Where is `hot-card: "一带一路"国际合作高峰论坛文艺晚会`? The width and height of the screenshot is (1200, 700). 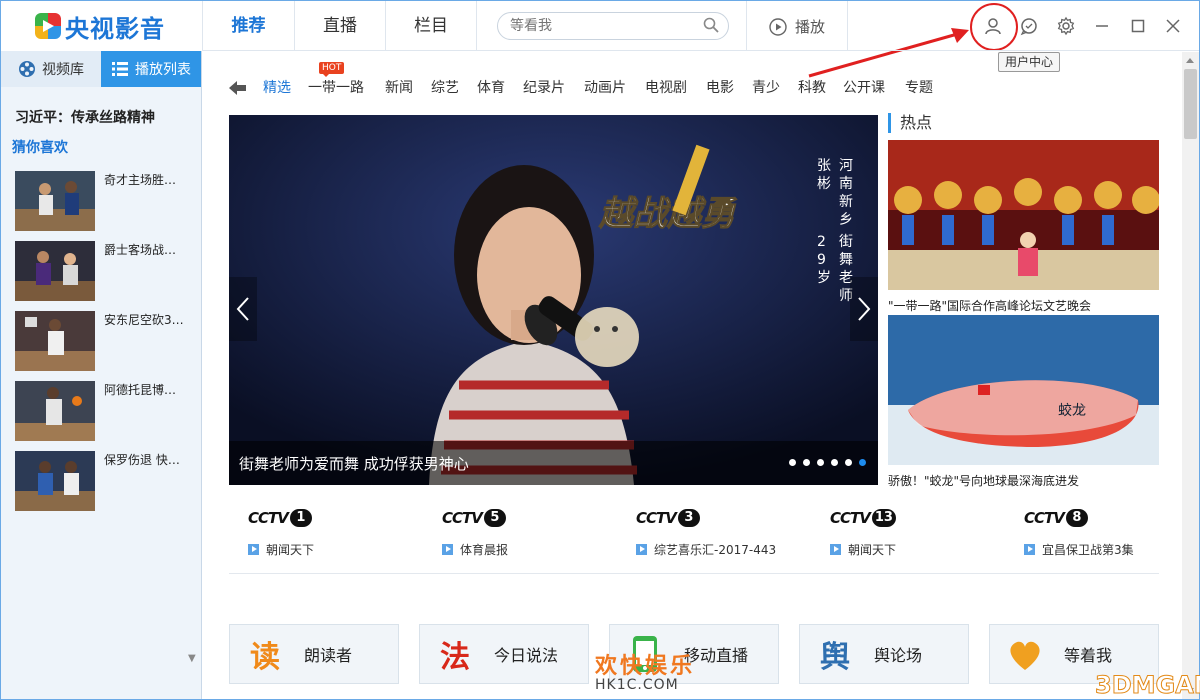 hot-card: "一带一路"国际合作高峰论坛文艺晚会 is located at coordinates (1024, 227).